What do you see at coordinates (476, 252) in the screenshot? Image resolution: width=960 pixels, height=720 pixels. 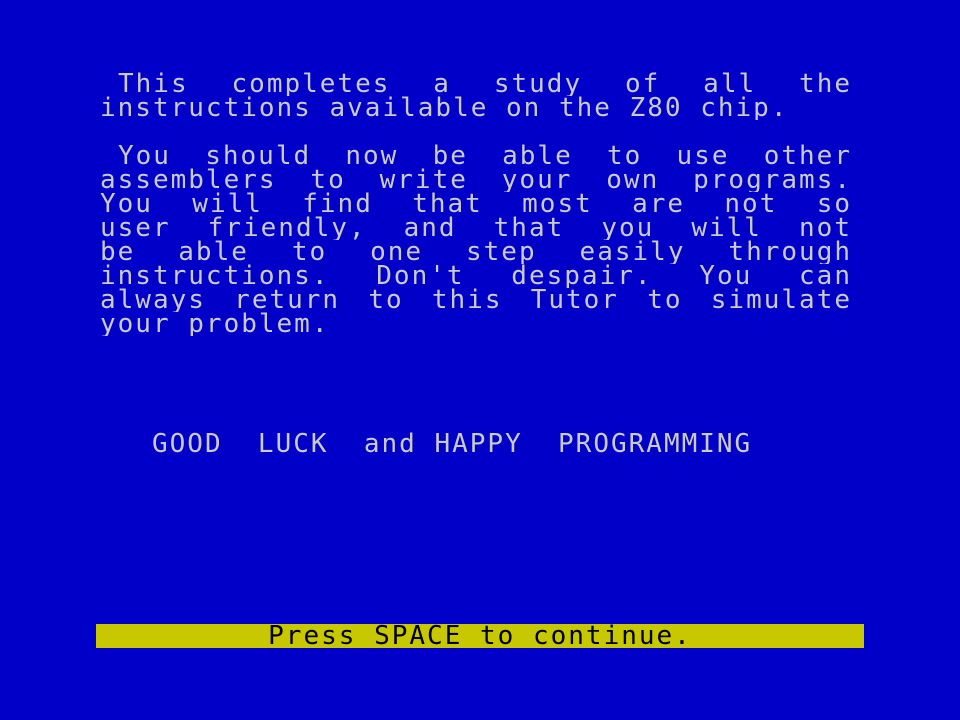 I see `paragraph-2-line-5: be able to one step easily through` at bounding box center [476, 252].